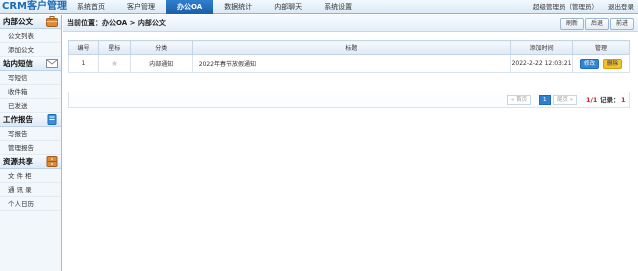 This screenshot has height=271, width=638. I want to click on sidebar-section-reports: 工作报告, so click(30, 120).